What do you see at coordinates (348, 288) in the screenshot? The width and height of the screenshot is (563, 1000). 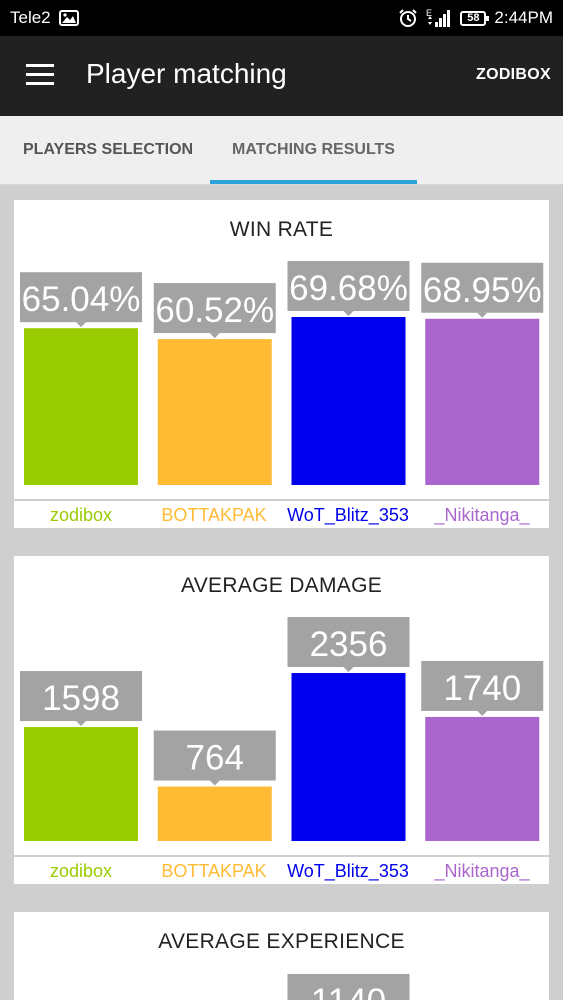 I see `value-label: 69.68%` at bounding box center [348, 288].